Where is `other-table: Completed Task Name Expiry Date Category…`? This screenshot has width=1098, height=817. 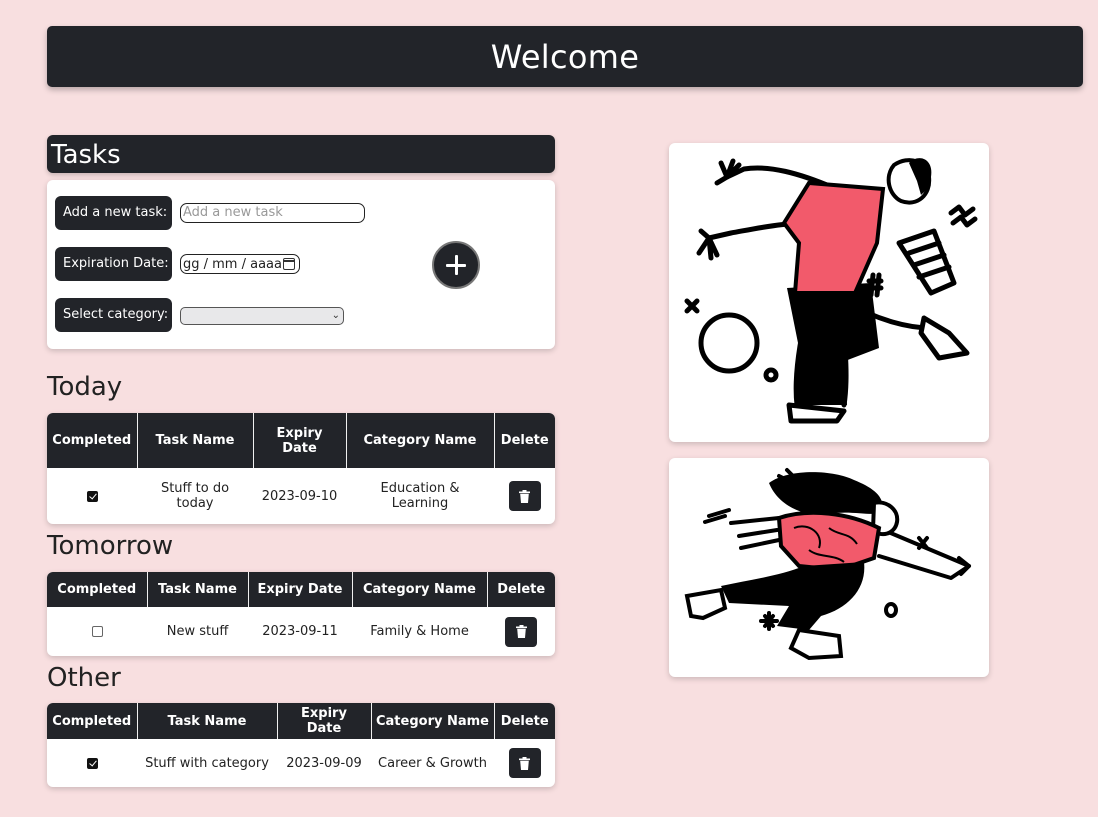 other-table: Completed Task Name Expiry Date Category… is located at coordinates (301, 745).